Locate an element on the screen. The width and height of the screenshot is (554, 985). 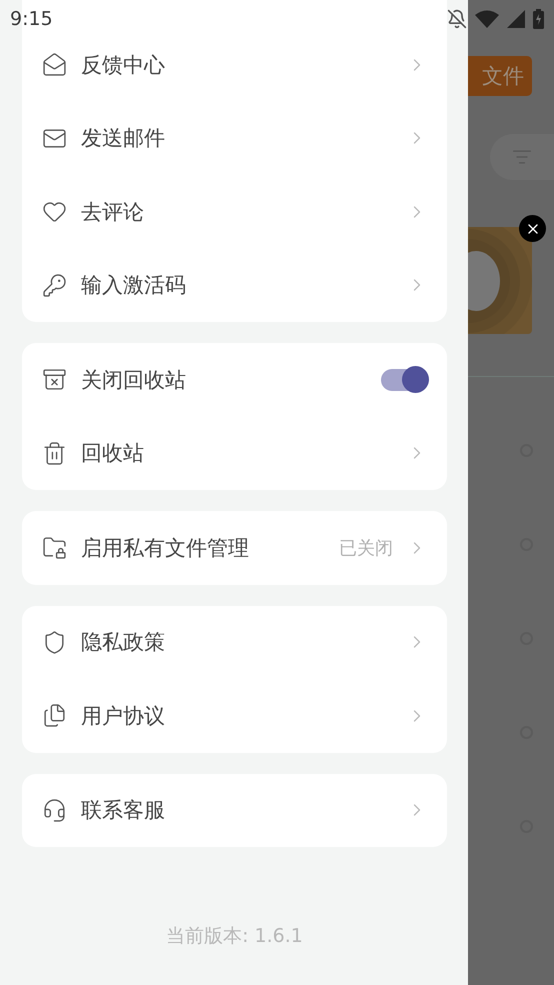
menu-label: 关闭回收站 is located at coordinates (134, 380).